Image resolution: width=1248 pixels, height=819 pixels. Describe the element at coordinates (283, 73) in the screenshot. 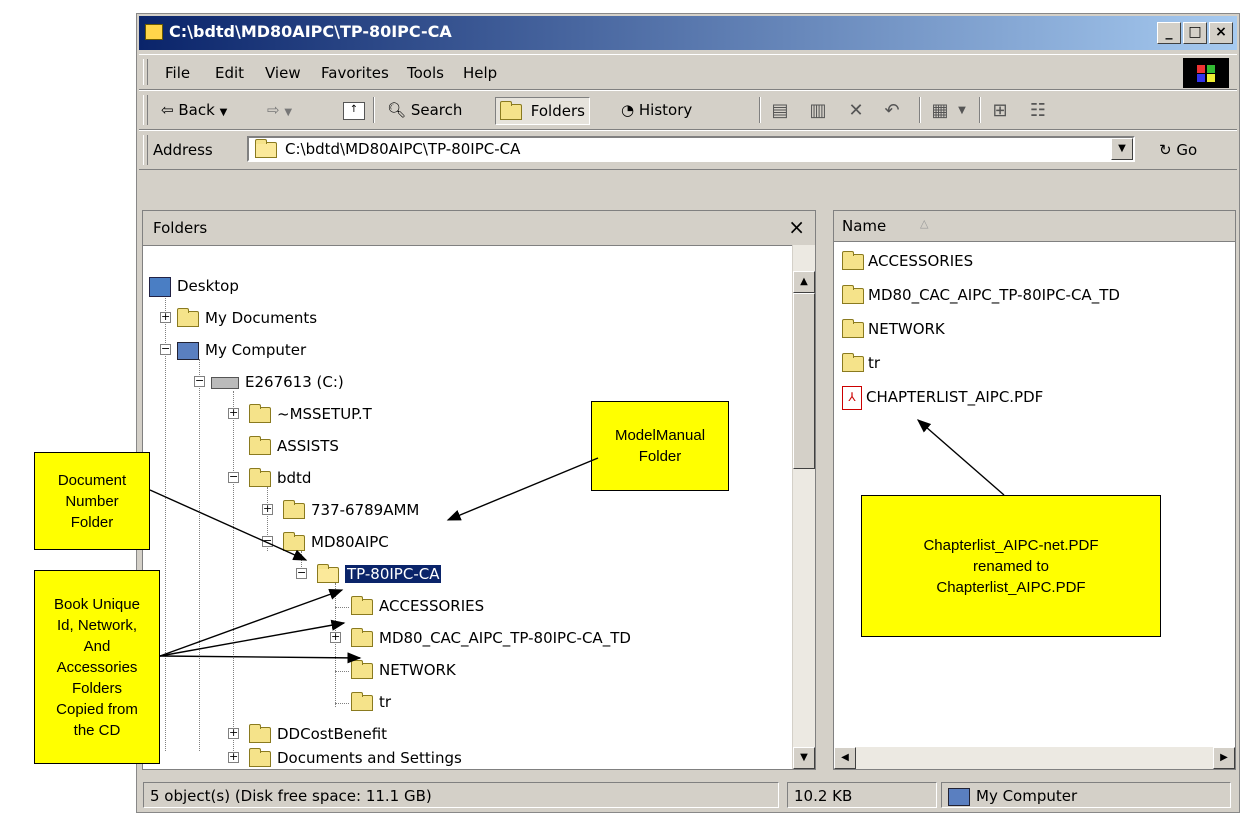

I see `menu-view: View` at that location.